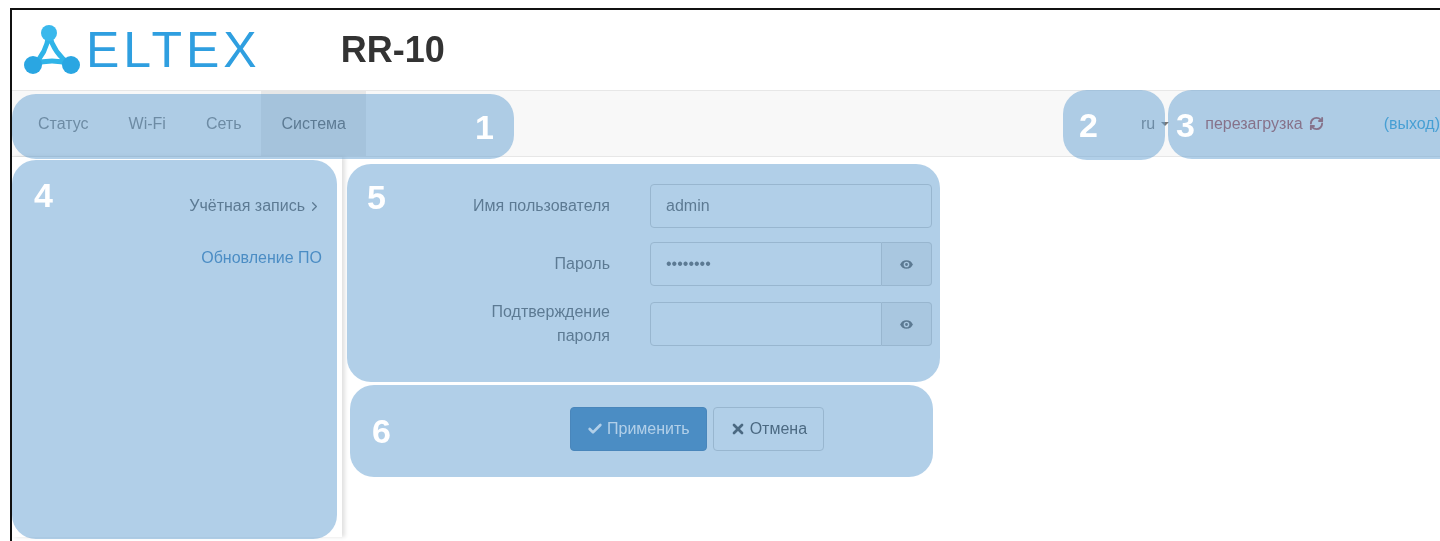 The height and width of the screenshot is (541, 1440). Describe the element at coordinates (1264, 123) in the screenshot. I see `reboot-link: перезагрузка` at that location.